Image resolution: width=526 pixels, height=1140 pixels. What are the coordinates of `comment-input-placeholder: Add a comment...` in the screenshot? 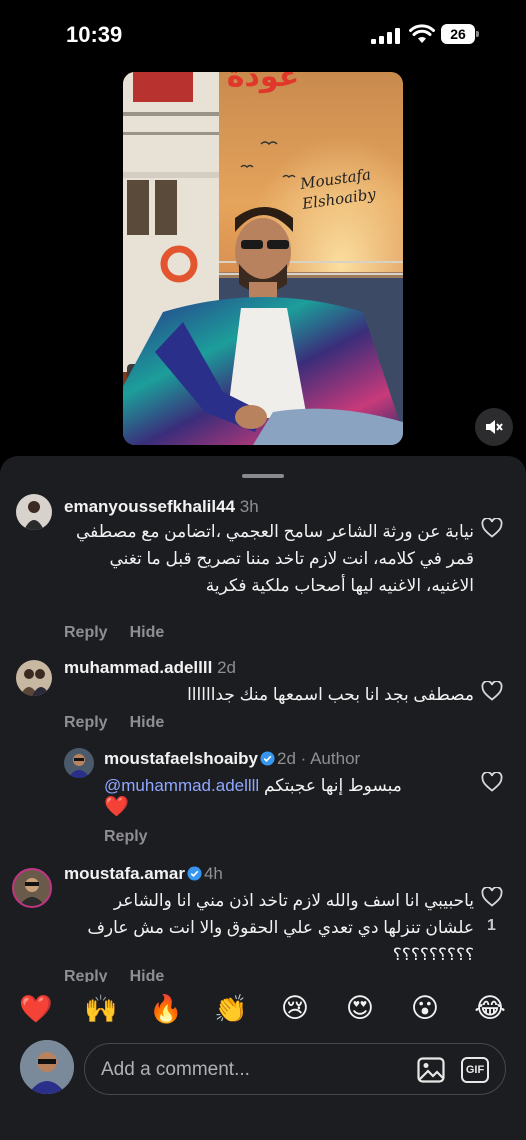 It's located at (175, 1069).